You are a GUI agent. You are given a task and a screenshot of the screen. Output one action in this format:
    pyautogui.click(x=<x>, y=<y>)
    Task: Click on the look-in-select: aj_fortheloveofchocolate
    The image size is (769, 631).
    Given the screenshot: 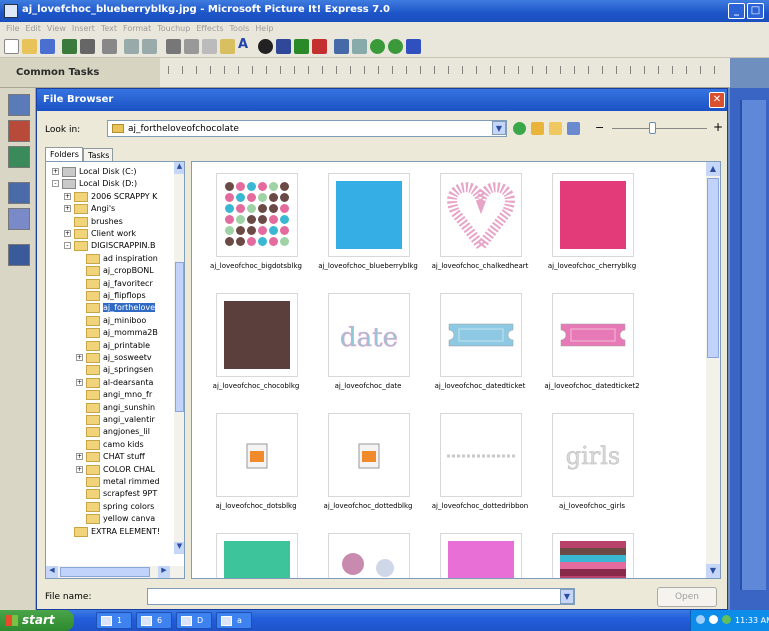 What is the action you would take?
    pyautogui.click(x=307, y=128)
    